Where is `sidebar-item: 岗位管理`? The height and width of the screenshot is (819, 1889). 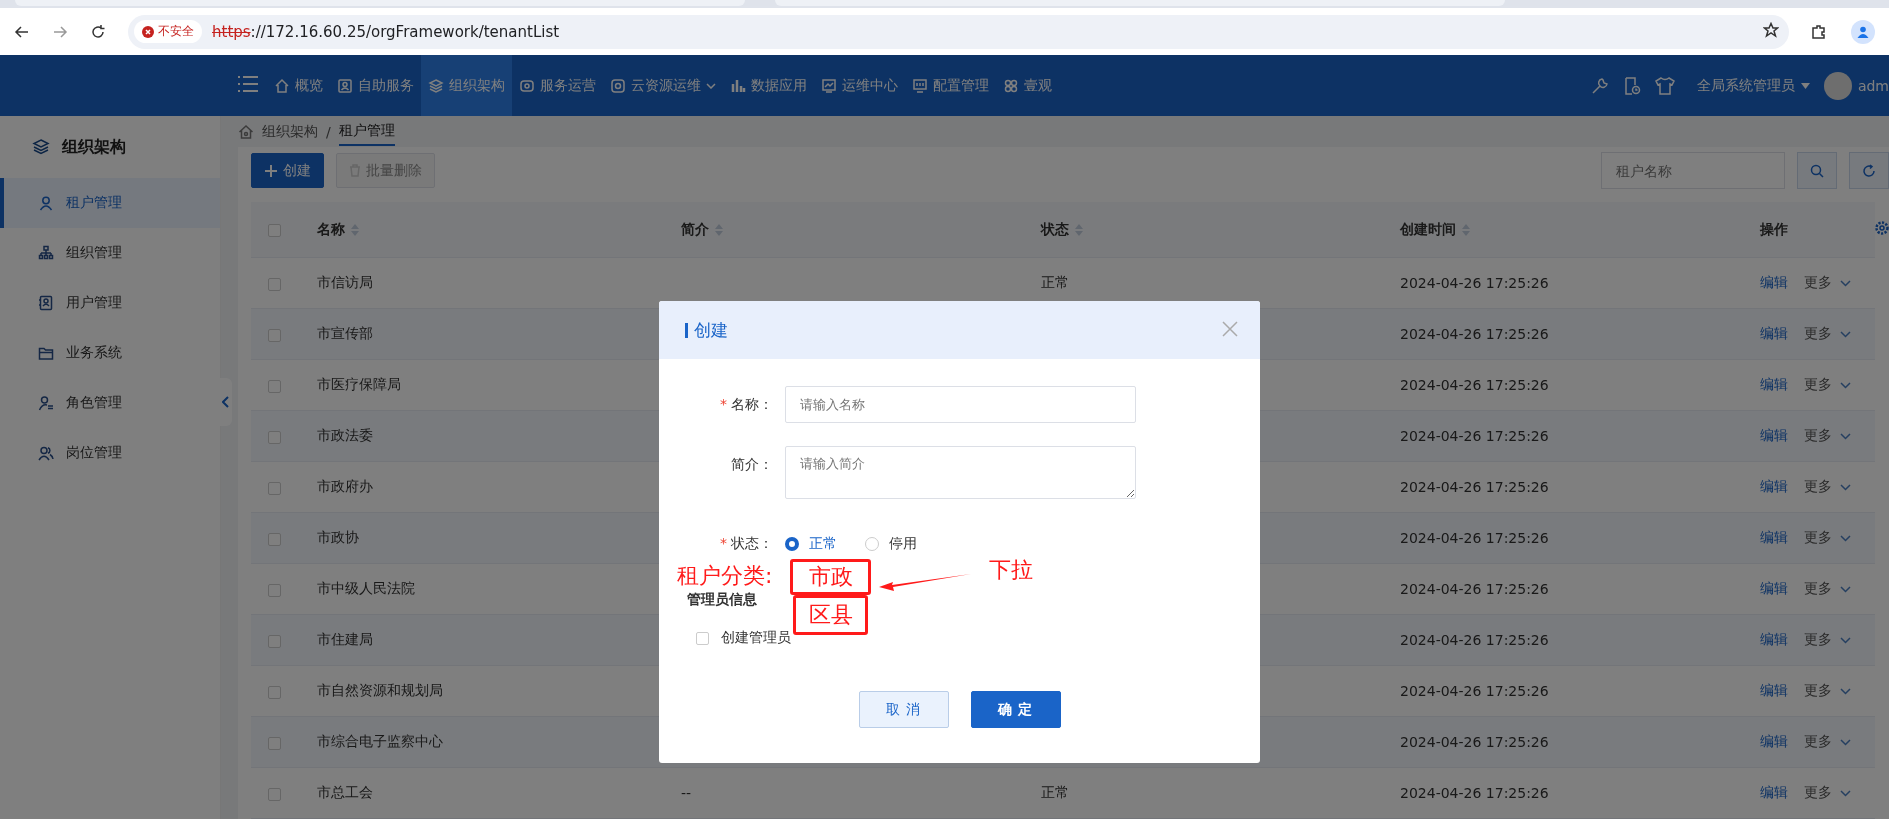
sidebar-item: 岗位管理 is located at coordinates (110, 453).